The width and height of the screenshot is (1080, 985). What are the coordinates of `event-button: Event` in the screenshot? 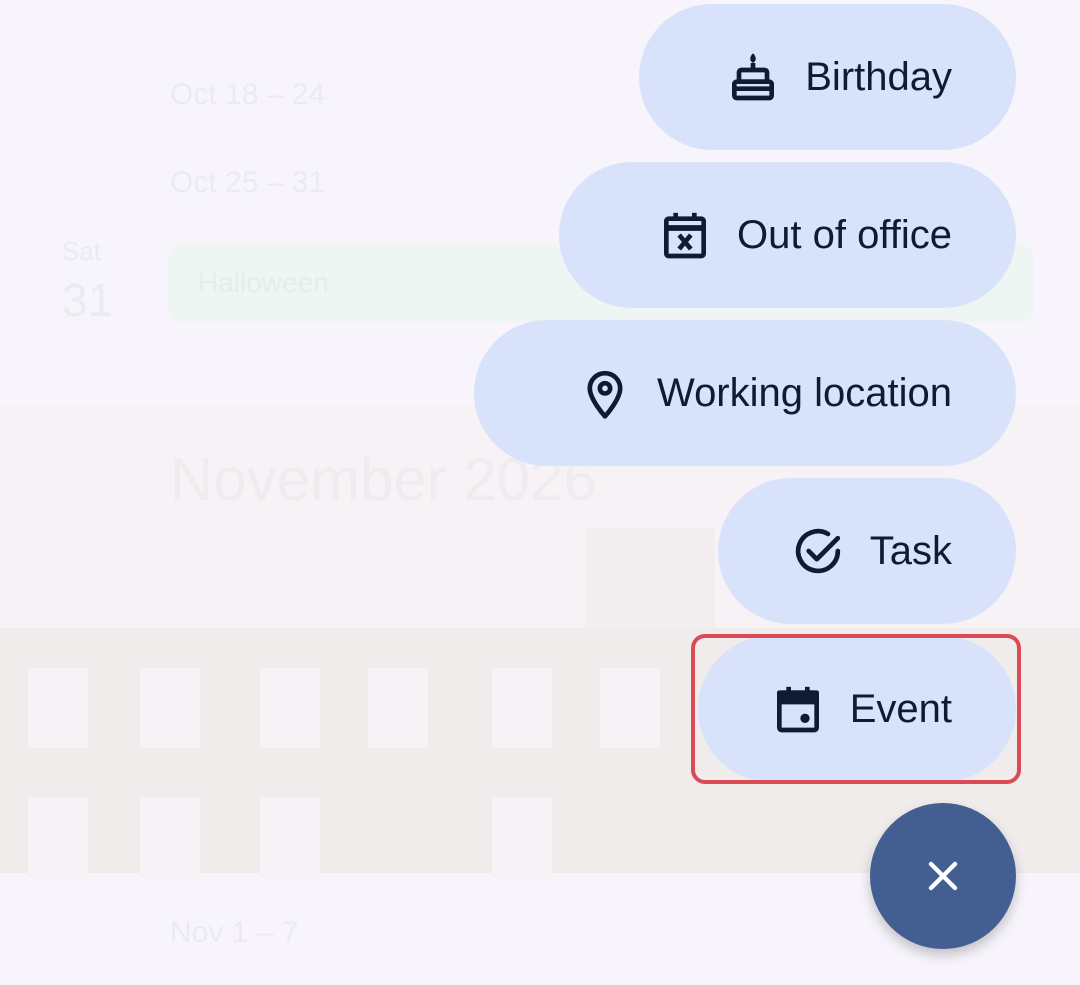 It's located at (857, 709).